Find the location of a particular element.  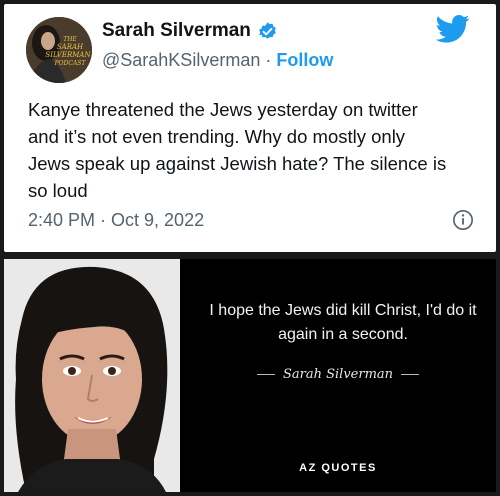

verified-badge-icon is located at coordinates (267, 30).